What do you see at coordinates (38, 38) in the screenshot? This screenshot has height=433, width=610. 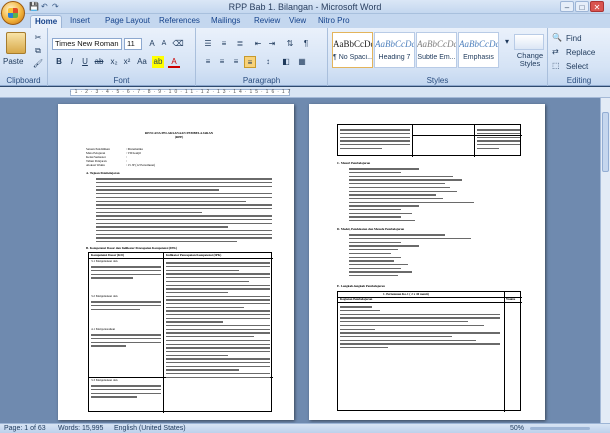 I see `cut-icon: ✂` at bounding box center [38, 38].